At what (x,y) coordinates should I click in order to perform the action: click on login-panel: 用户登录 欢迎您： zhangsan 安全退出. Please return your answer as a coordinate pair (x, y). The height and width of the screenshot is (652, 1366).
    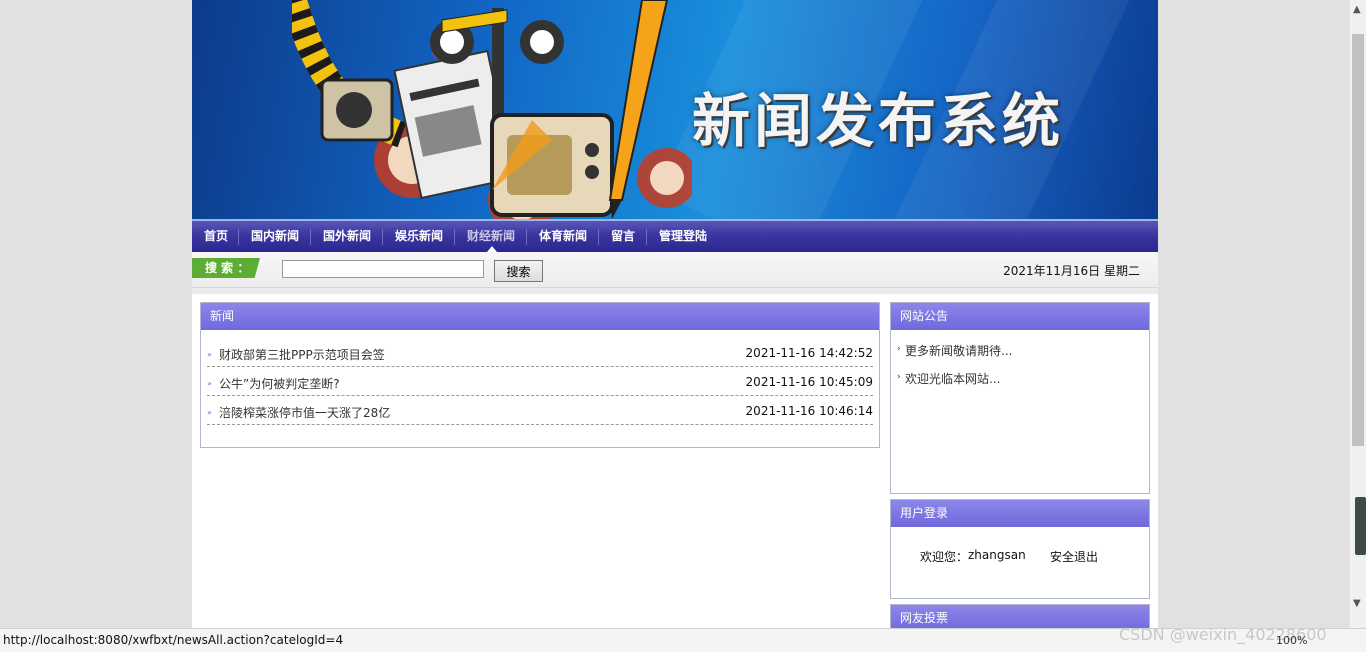
    Looking at the image, I should click on (1020, 549).